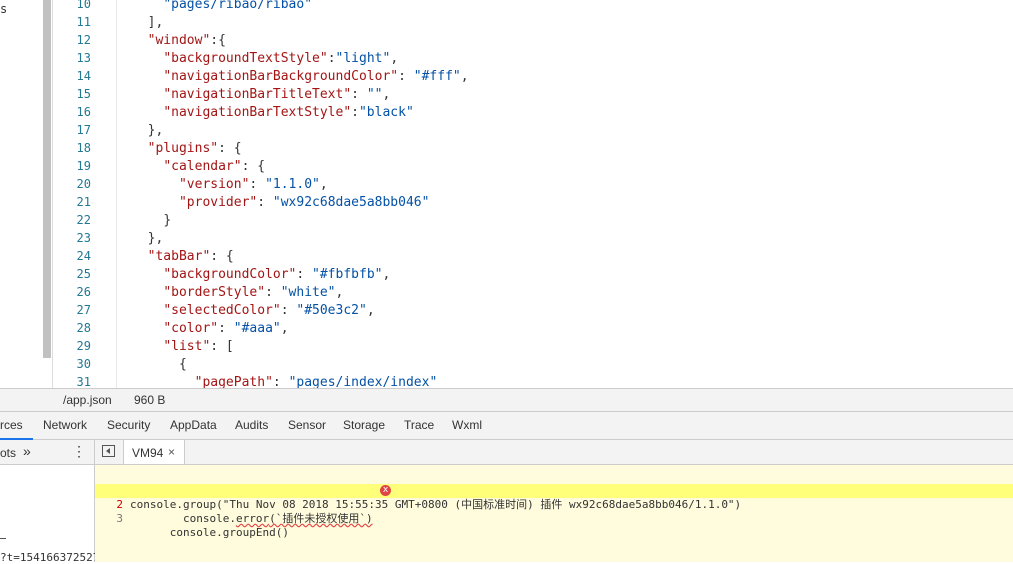 This screenshot has width=1013, height=564. What do you see at coordinates (230, 148) in the screenshot?
I see `json-punct: : {` at bounding box center [230, 148].